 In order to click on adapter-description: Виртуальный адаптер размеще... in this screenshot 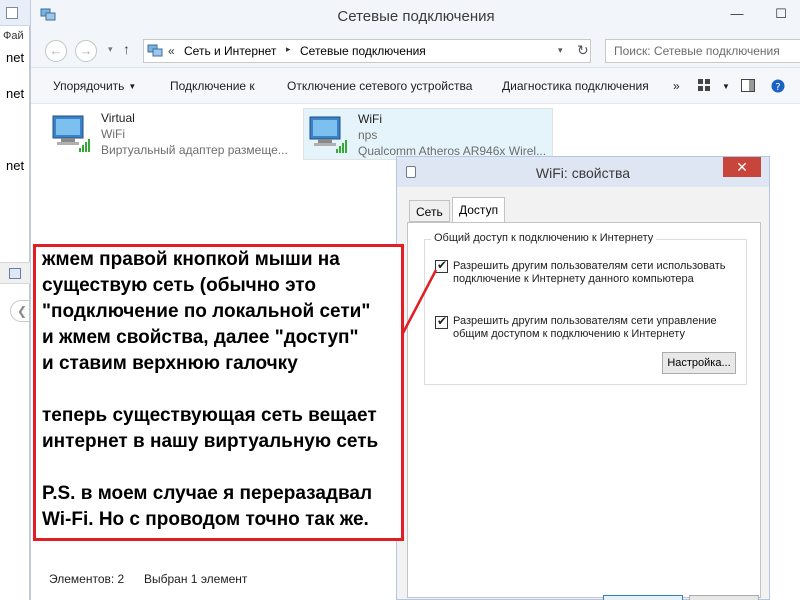, I will do `click(194, 150)`.